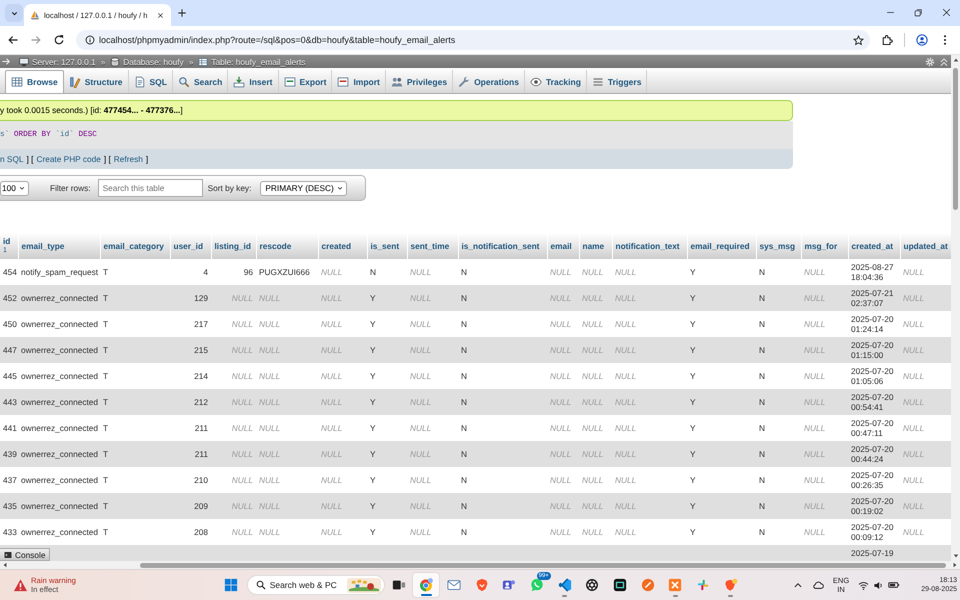 This screenshot has height=600, width=960. I want to click on address-bar: localhost/phpmyadmin/index.php?route=/sql&pos=0&db=houfy&table=houfy_email_alerts, so click(473, 40).